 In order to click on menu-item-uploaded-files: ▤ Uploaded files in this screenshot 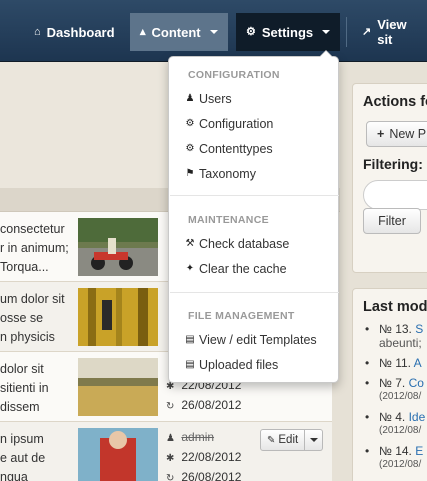, I will do `click(259, 365)`.